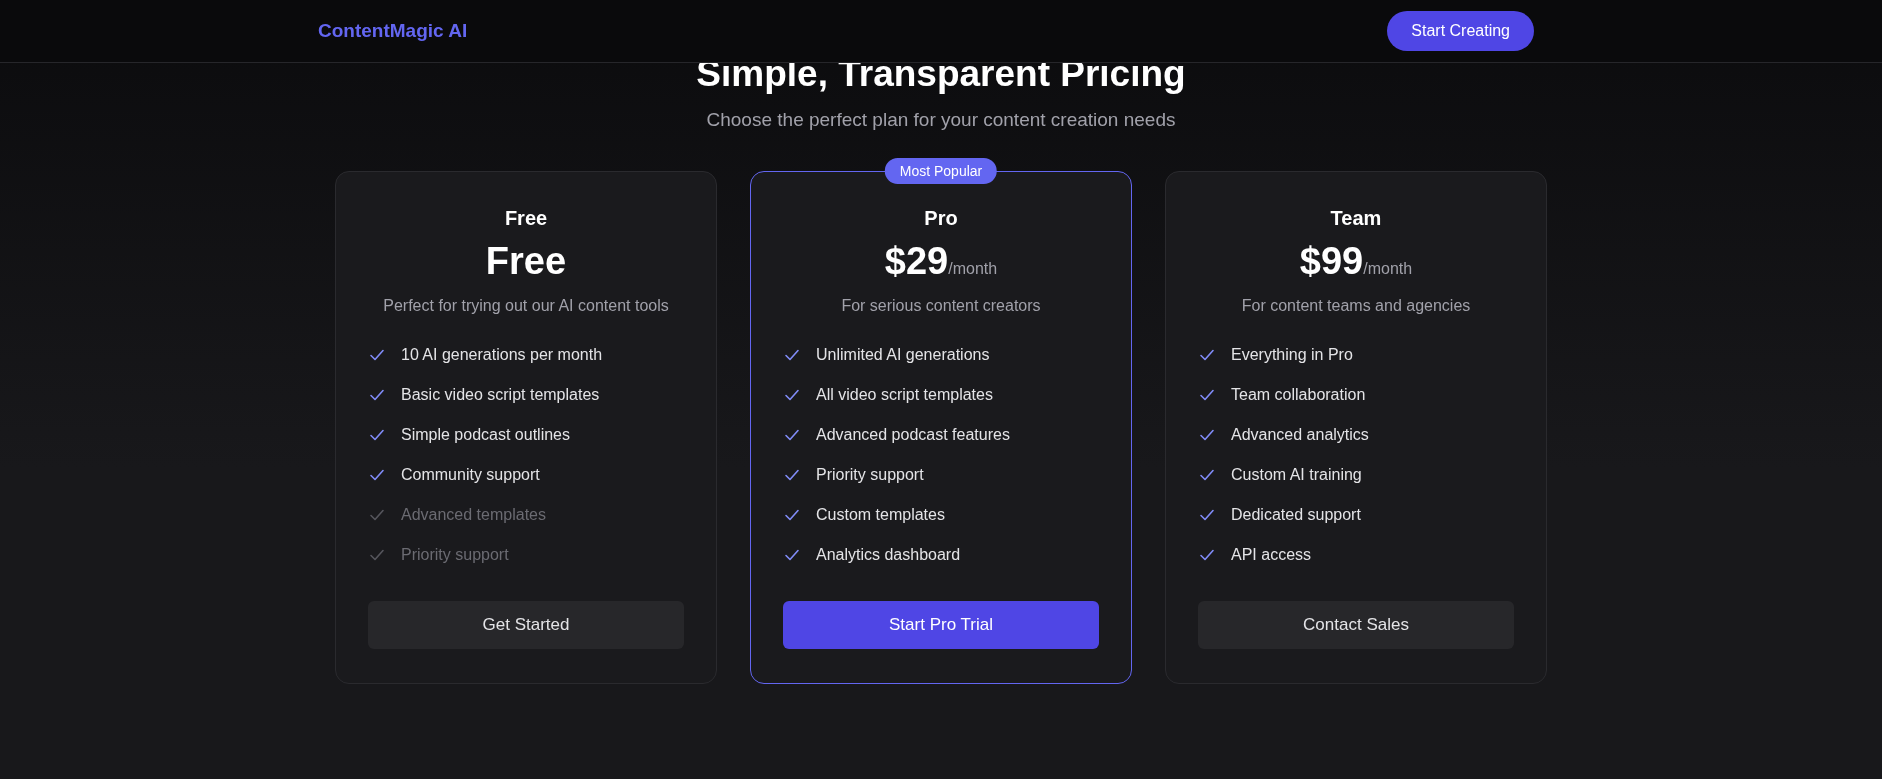  I want to click on feature-text: Unlimited AI generations, so click(903, 354).